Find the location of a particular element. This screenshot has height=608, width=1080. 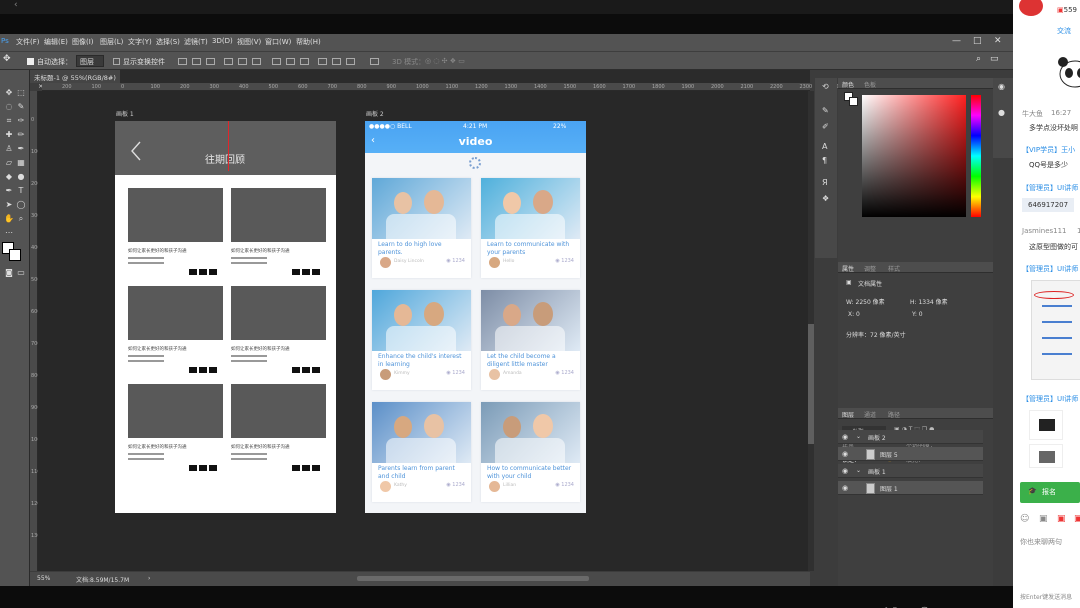

path-select-icon: ➤ is located at coordinates (9, 205).